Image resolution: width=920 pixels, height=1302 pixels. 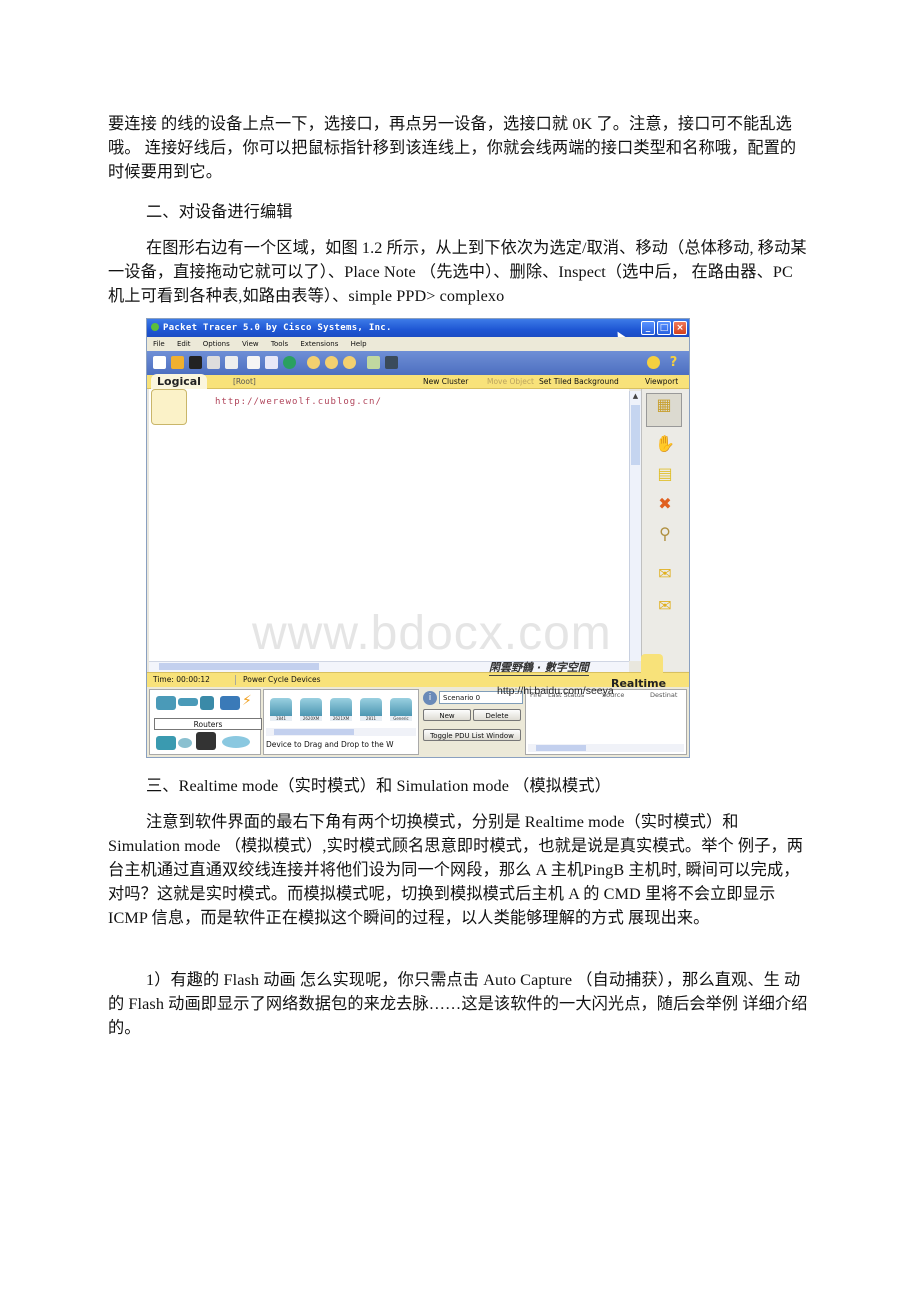 What do you see at coordinates (206, 741) in the screenshot?
I see `custom-devices-category-icon` at bounding box center [206, 741].